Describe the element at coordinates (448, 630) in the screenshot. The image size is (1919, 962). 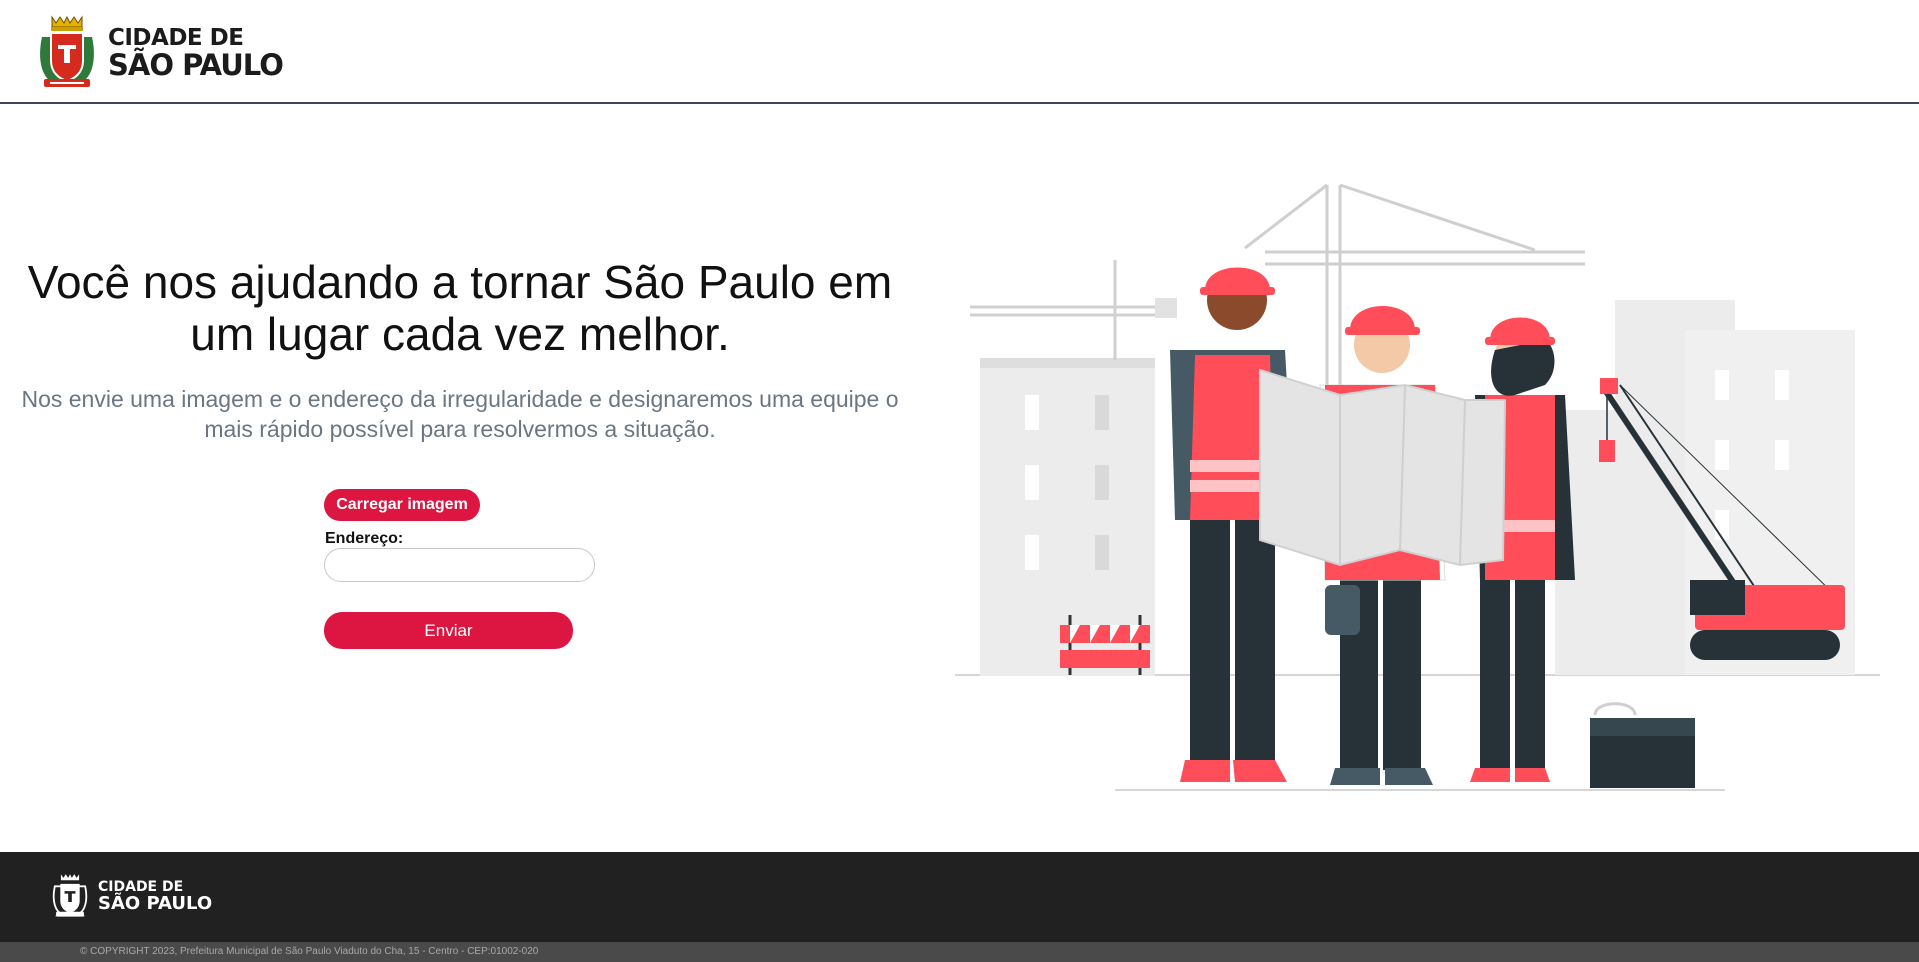
I see `submit-button: Enviar` at that location.